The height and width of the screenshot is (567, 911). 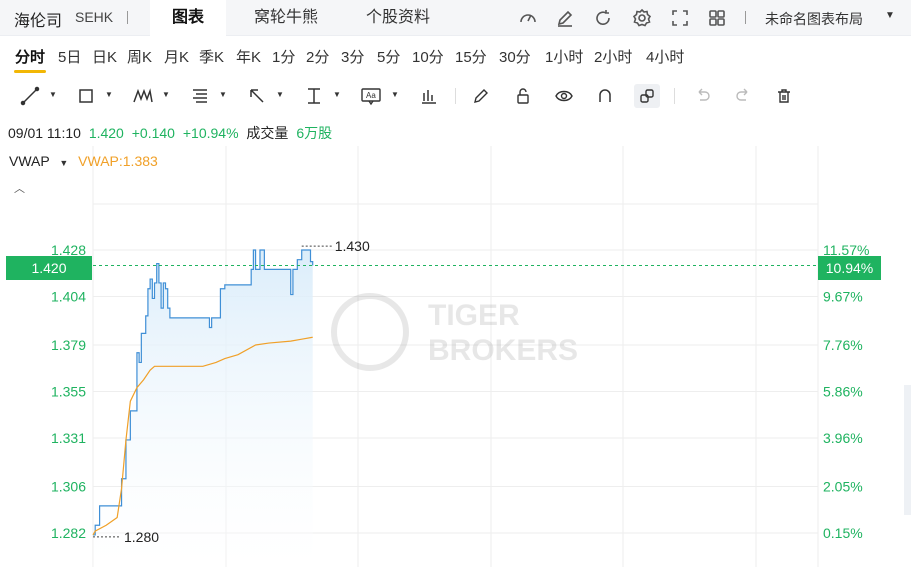 What do you see at coordinates (843, 486) in the screenshot?
I see `pct-tick-label: 2.05%` at bounding box center [843, 486].